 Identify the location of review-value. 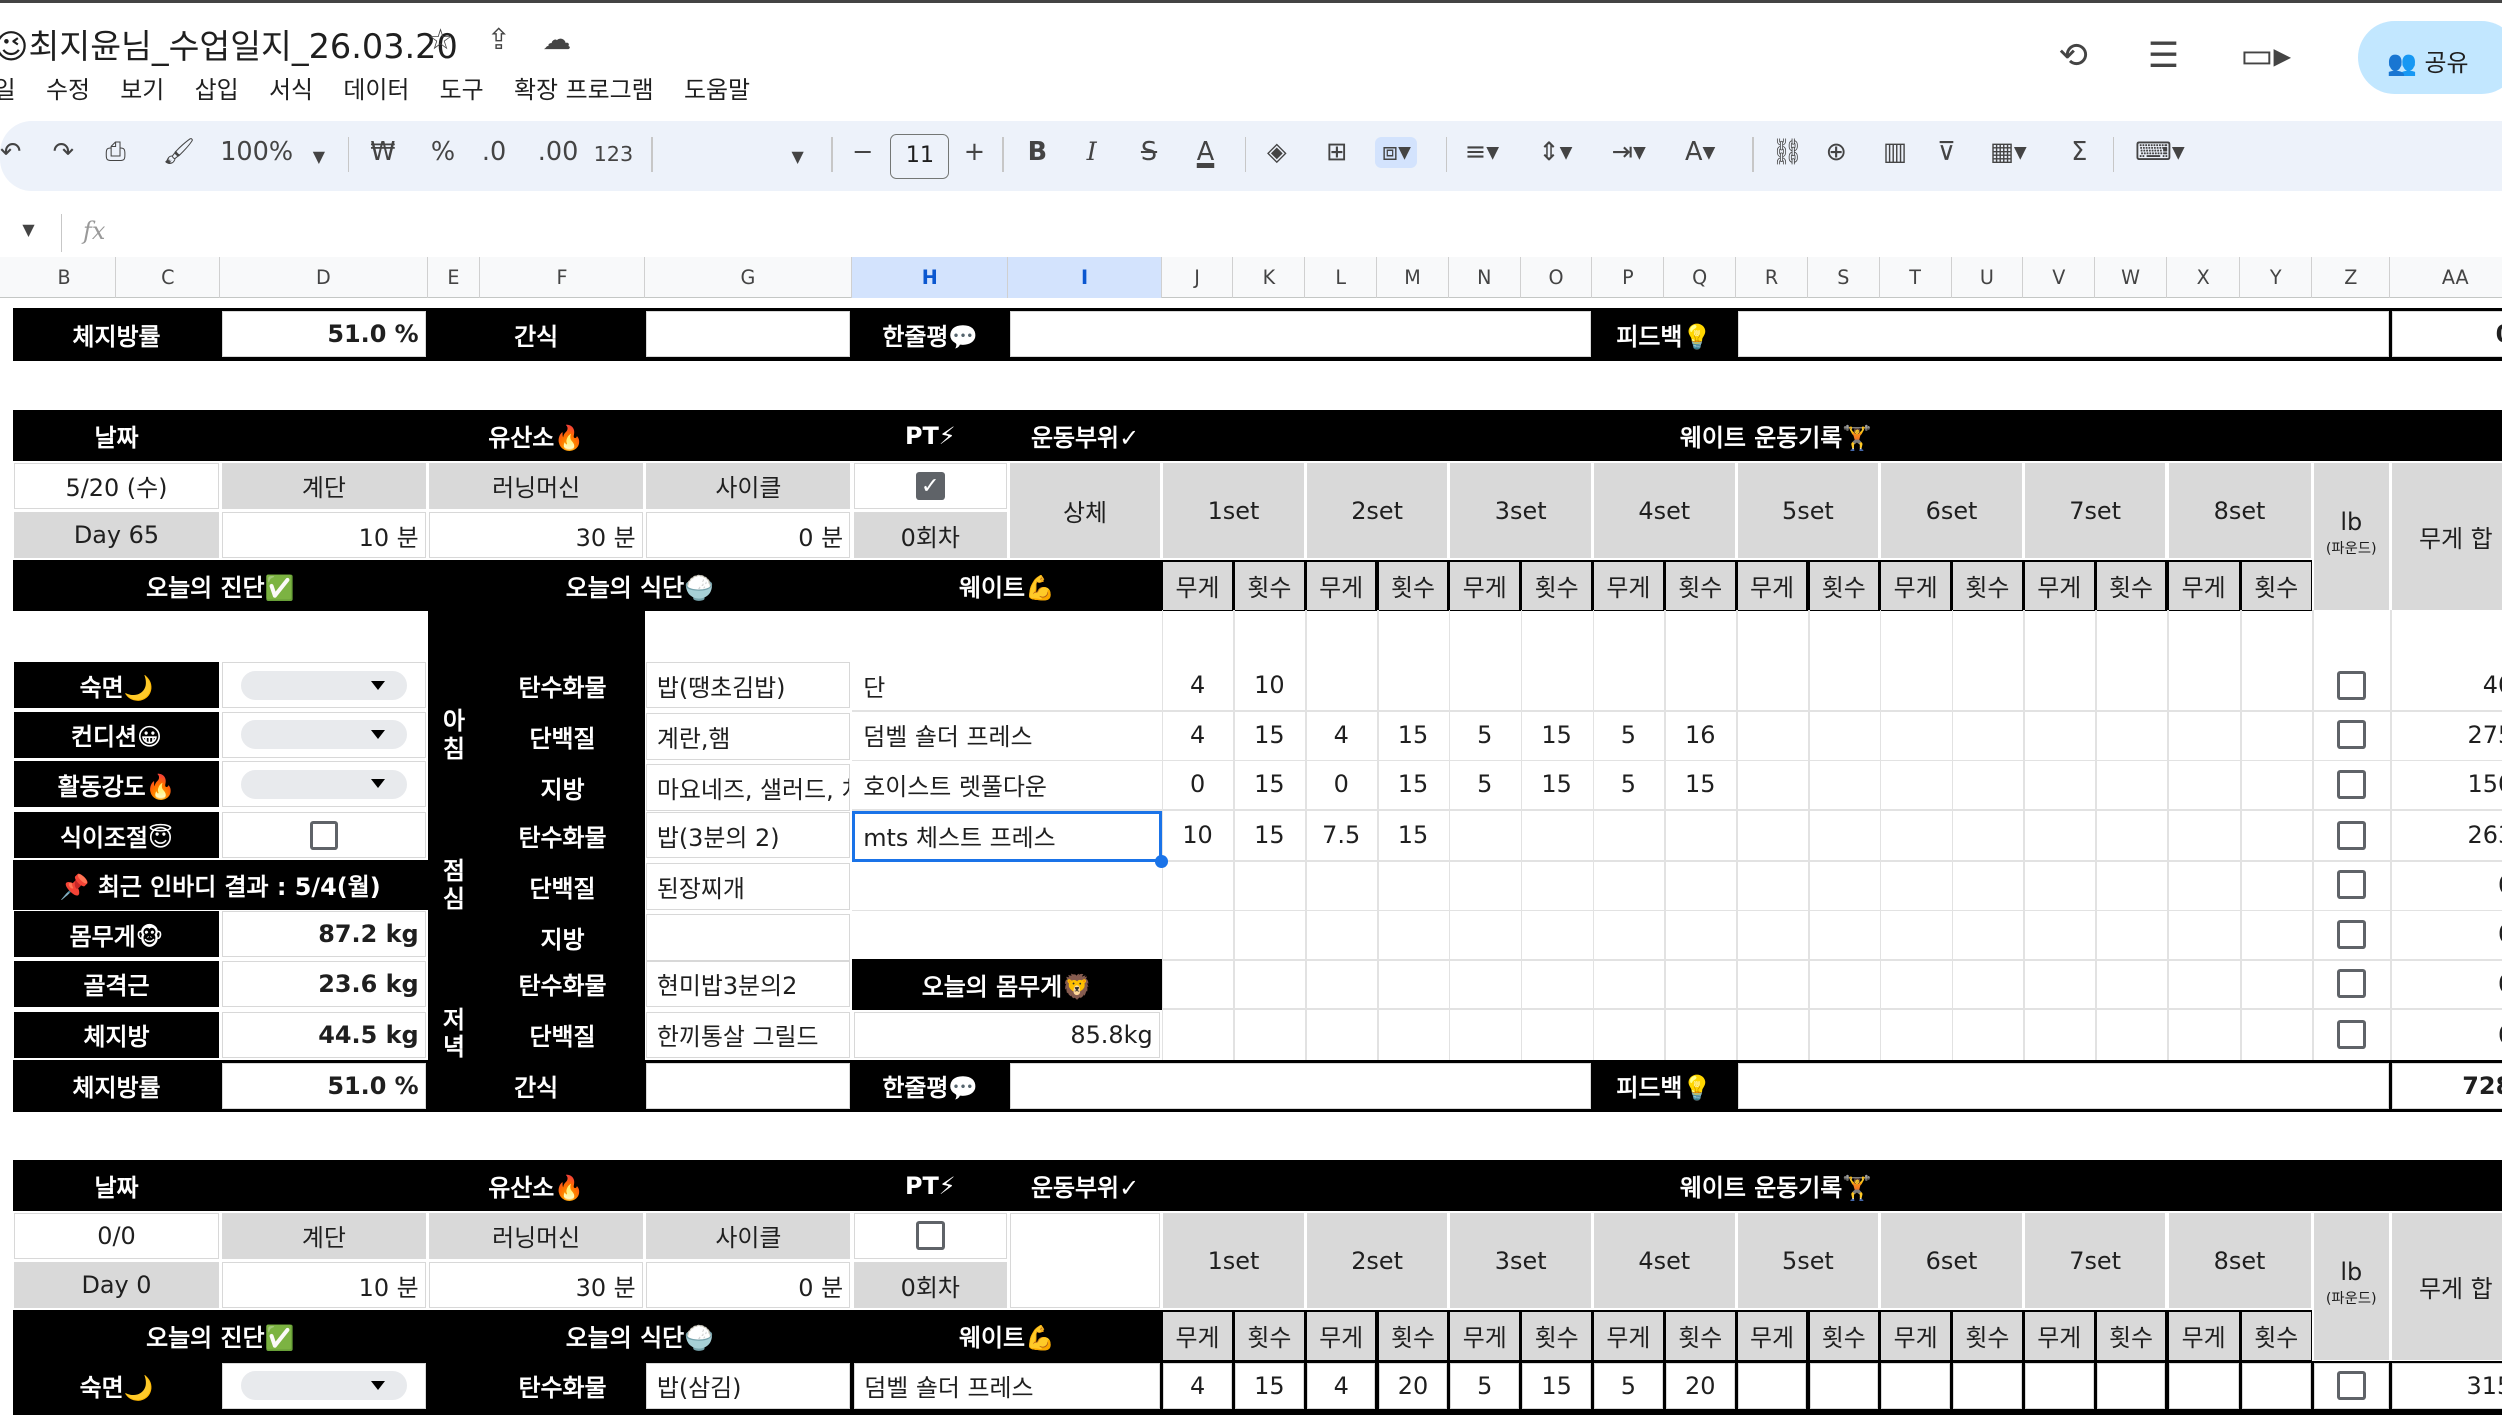
(1300, 334).